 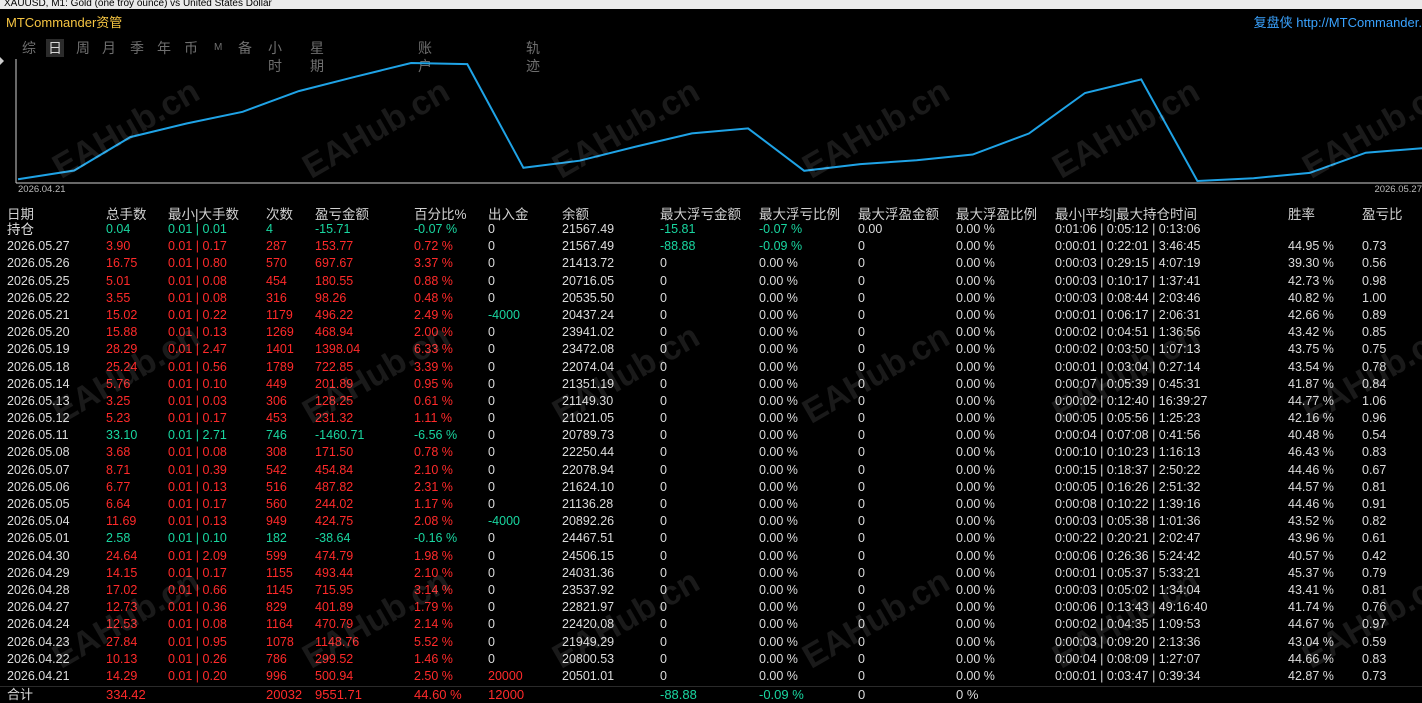 What do you see at coordinates (164, 48) in the screenshot?
I see `tab-5: 年` at bounding box center [164, 48].